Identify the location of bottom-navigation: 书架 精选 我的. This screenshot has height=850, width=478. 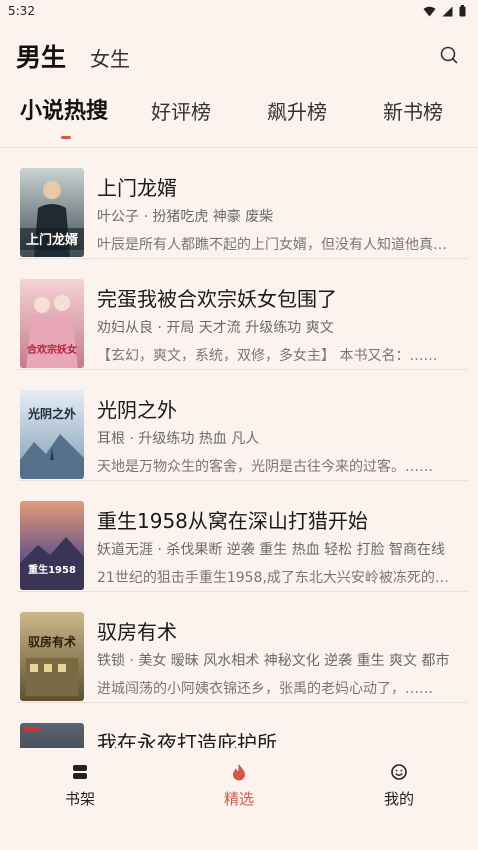
(239, 799).